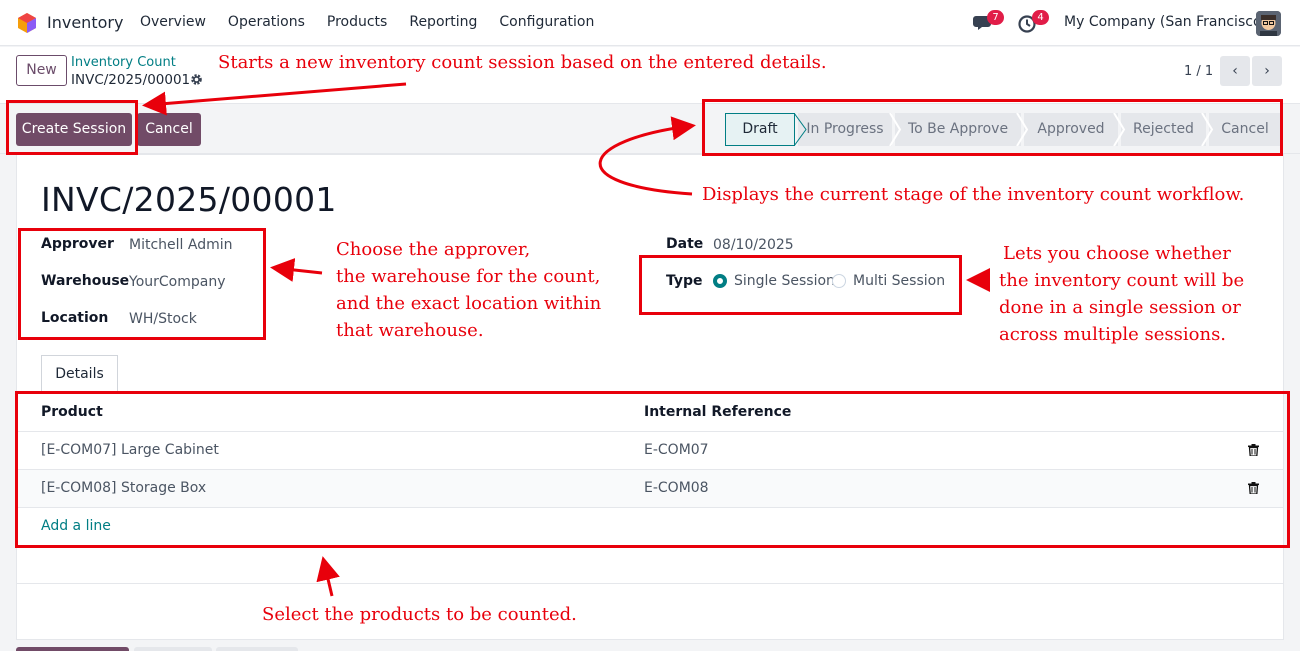 The height and width of the screenshot is (651, 1300). What do you see at coordinates (130, 450) in the screenshot?
I see `row-product: [E-COM07] Large Cabinet` at bounding box center [130, 450].